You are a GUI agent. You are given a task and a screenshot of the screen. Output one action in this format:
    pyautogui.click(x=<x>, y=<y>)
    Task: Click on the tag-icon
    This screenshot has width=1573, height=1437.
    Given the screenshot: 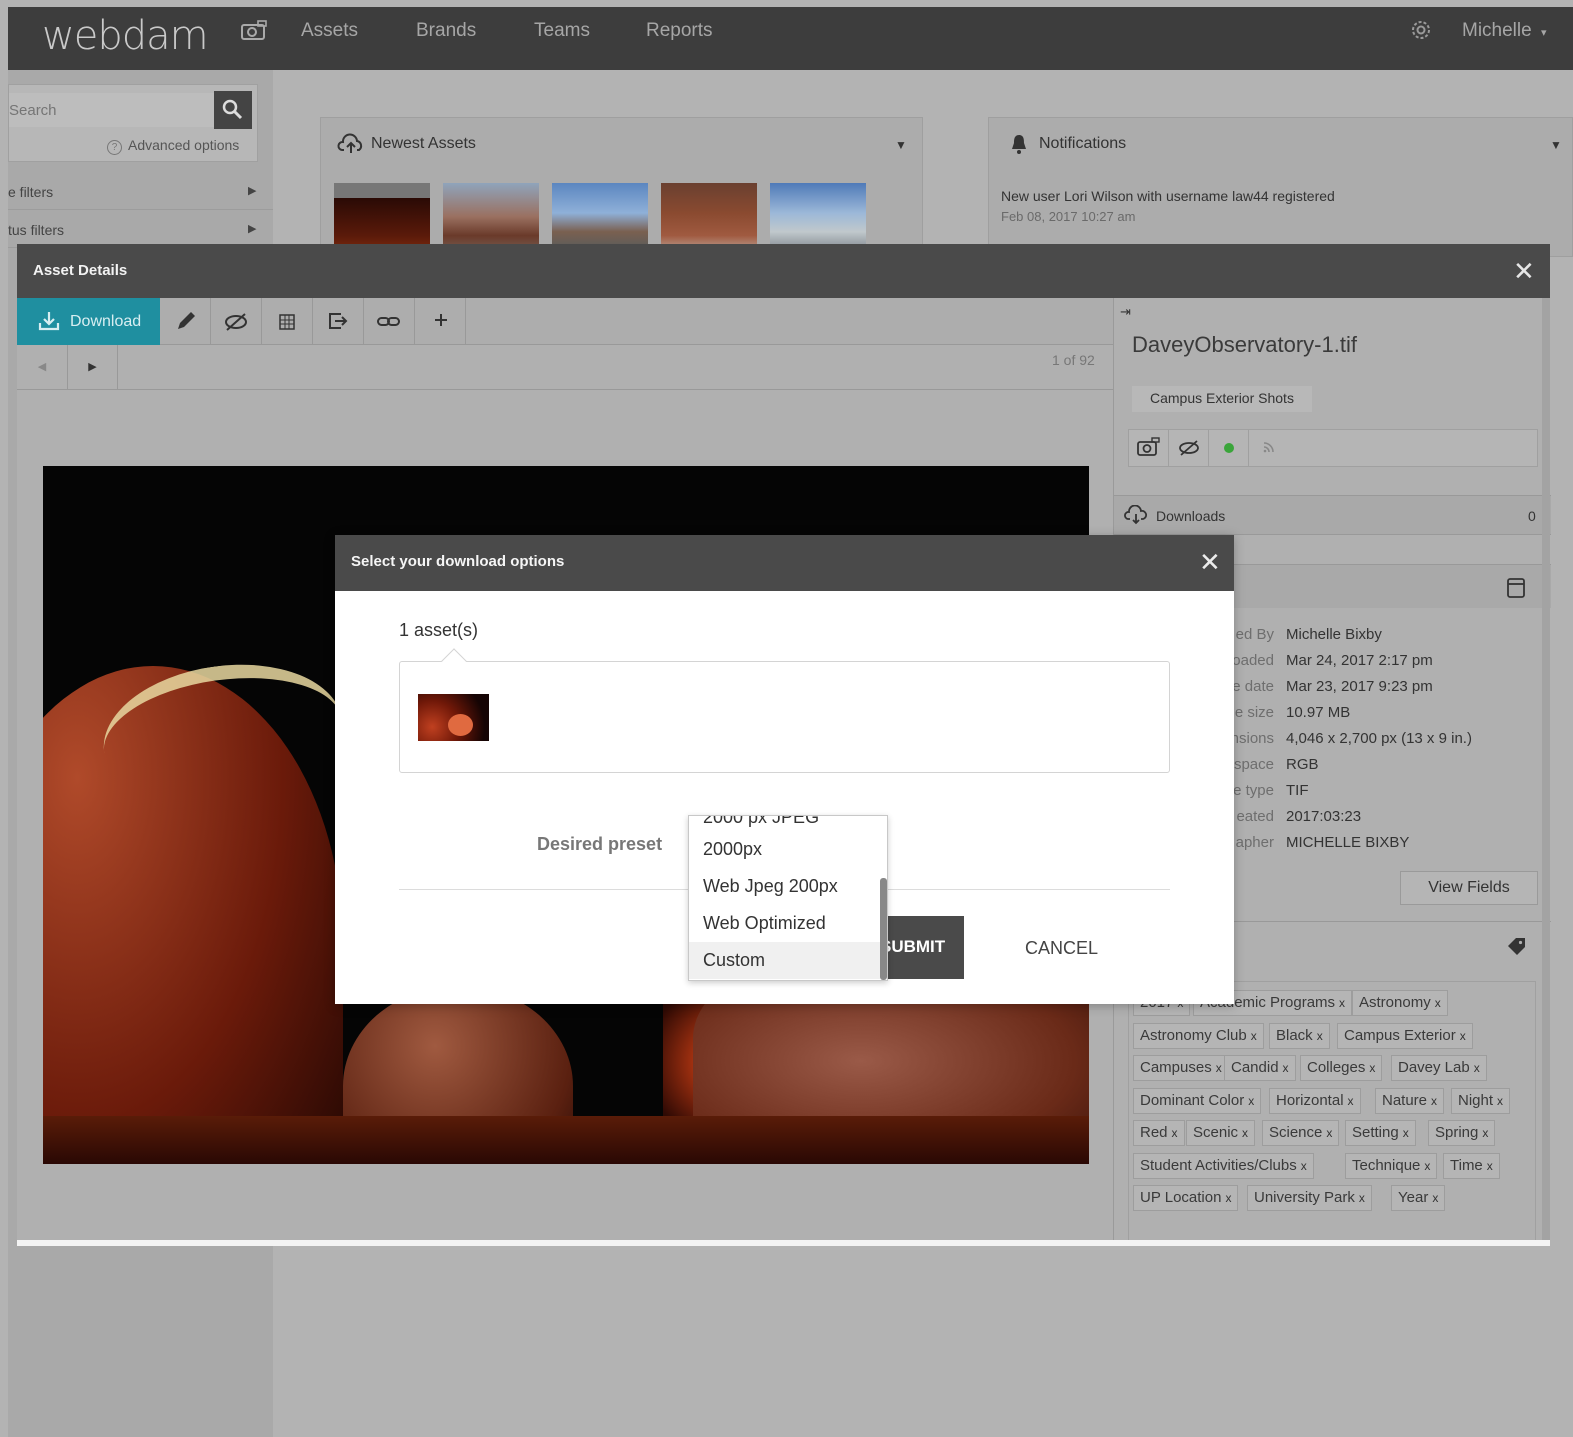 What is the action you would take?
    pyautogui.click(x=1517, y=947)
    